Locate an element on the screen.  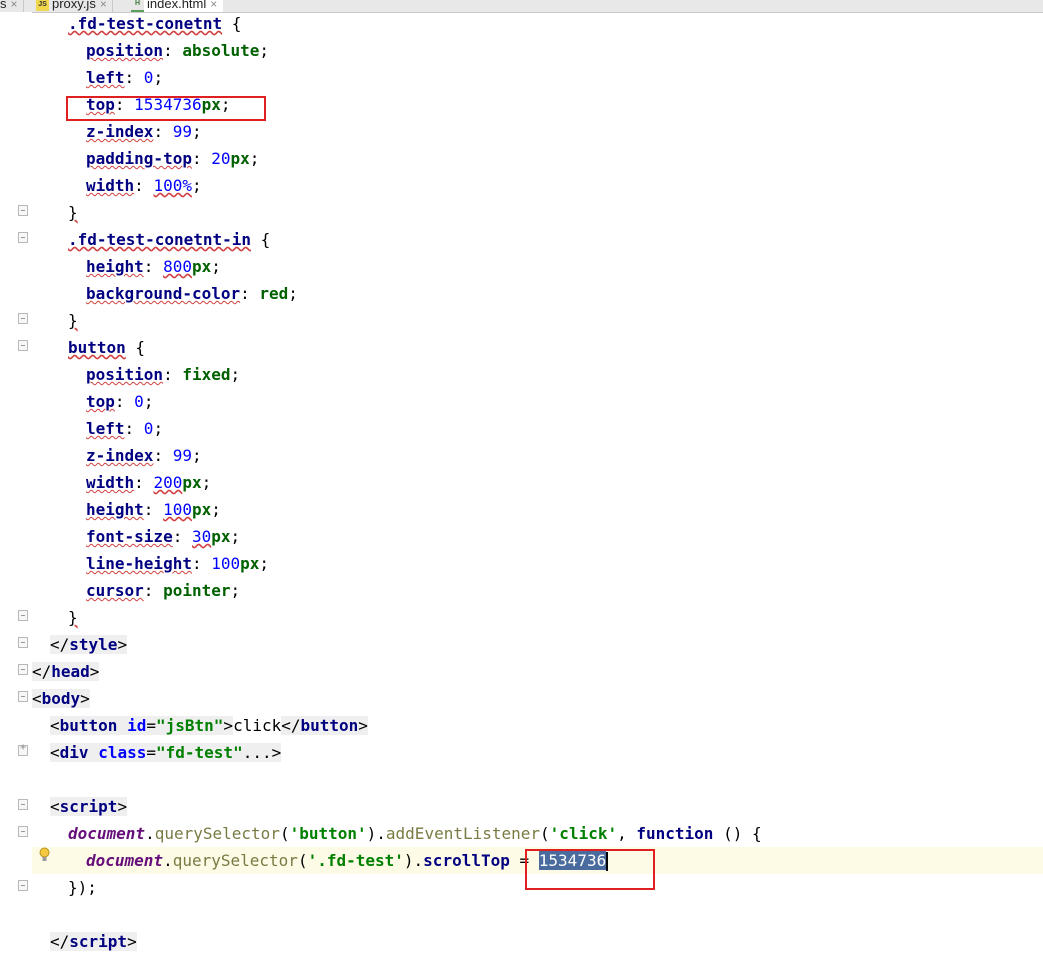
code-line-20: font-size: 30px; is located at coordinates (163, 536).